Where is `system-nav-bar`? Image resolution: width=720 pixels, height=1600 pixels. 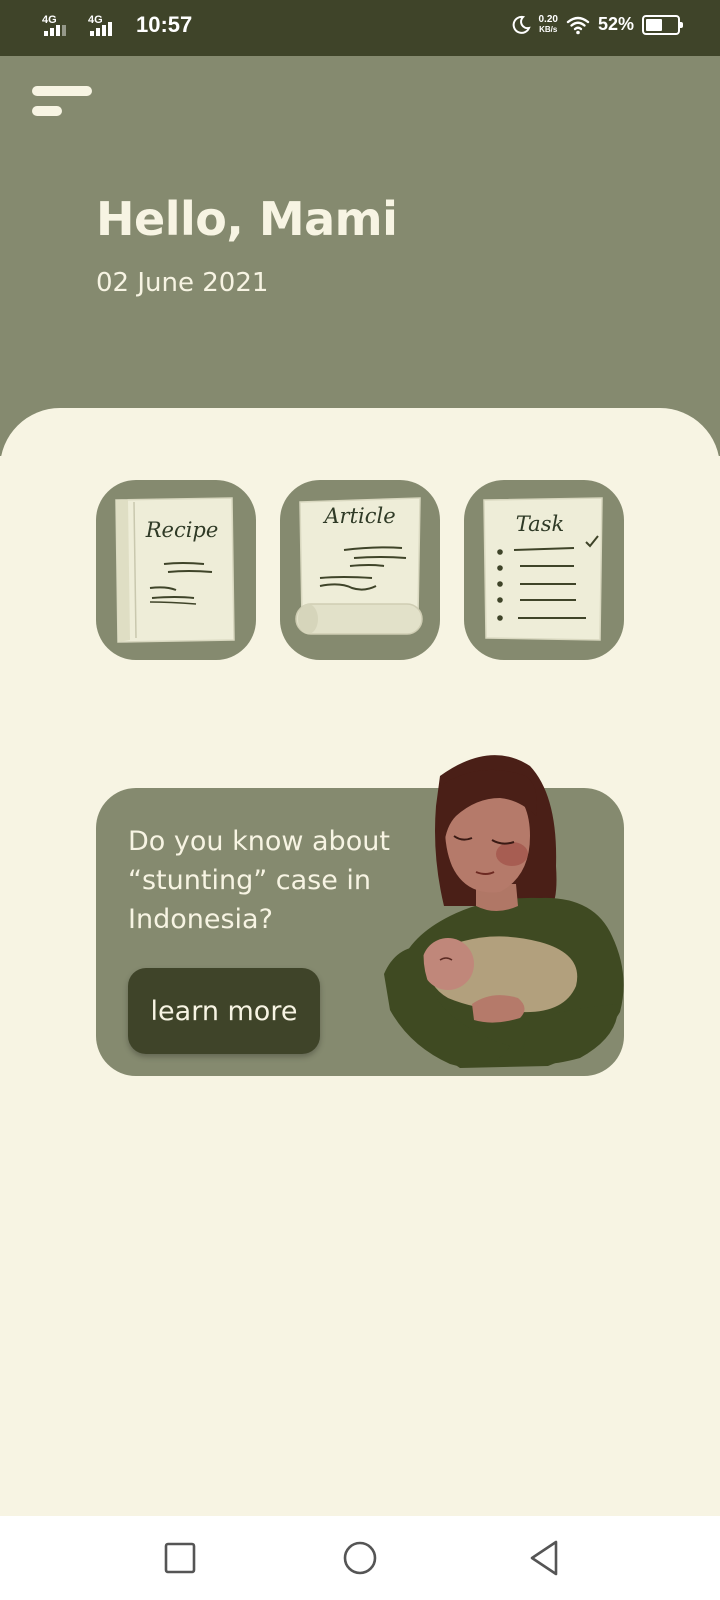
system-nav-bar is located at coordinates (360, 1558).